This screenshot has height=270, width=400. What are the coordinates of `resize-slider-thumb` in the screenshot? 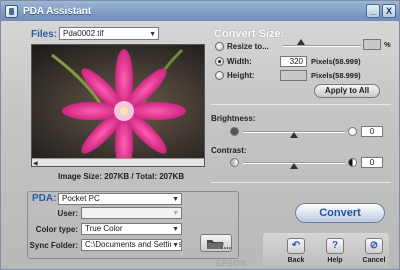 It's located at (301, 42).